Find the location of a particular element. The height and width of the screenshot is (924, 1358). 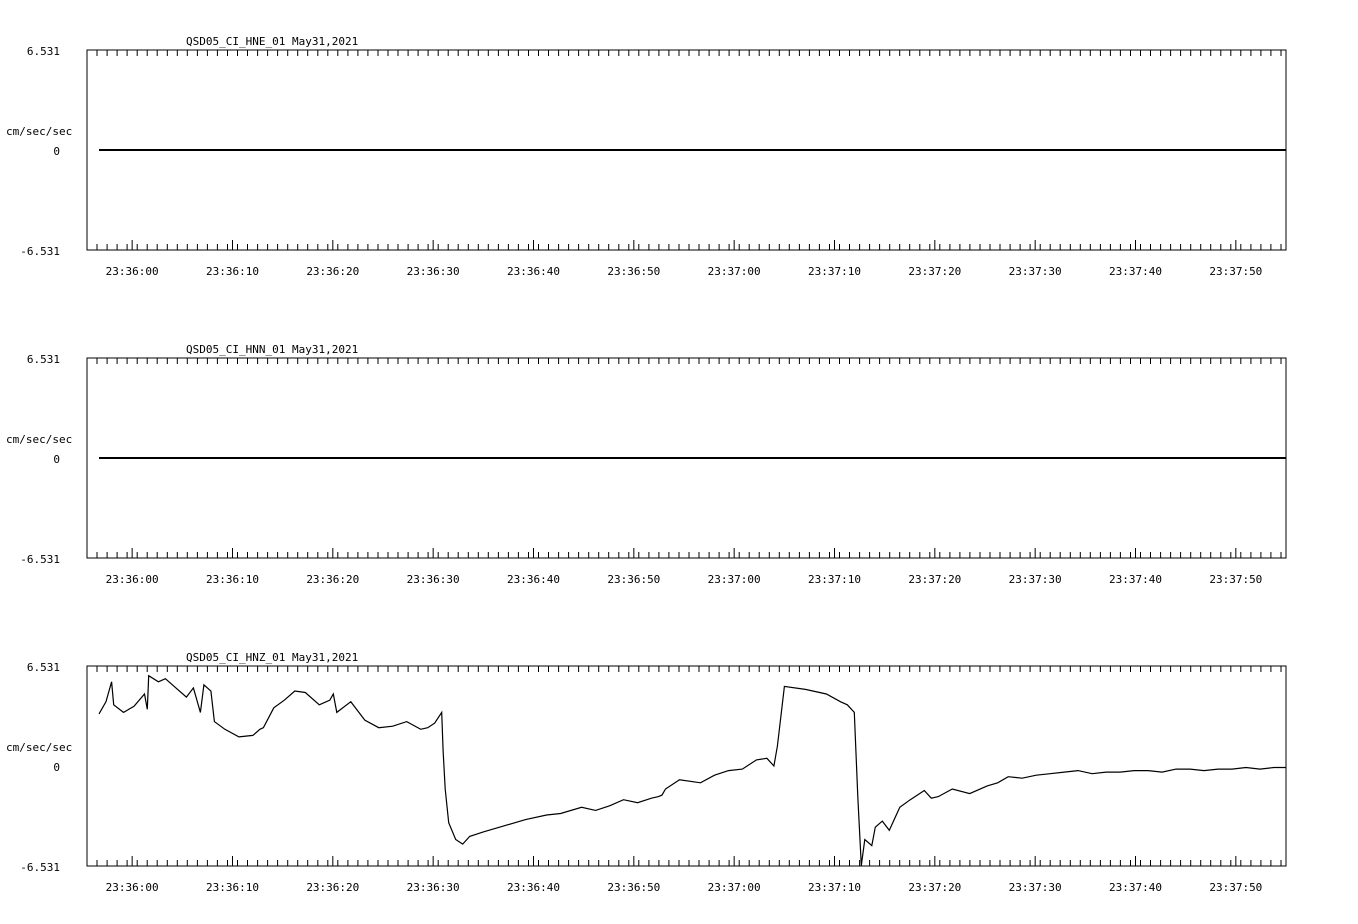

chart-title: QSD05_CI_HNN_01 May31,2021 is located at coordinates (272, 349).